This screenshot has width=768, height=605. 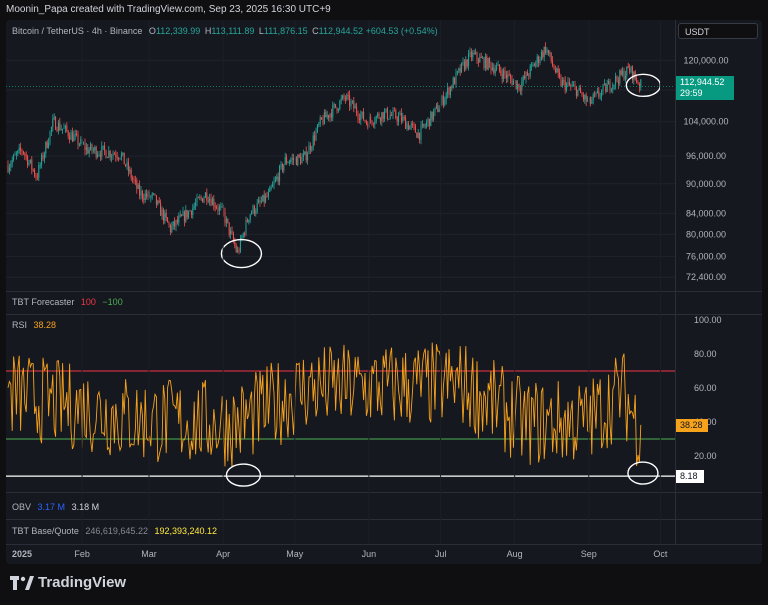 What do you see at coordinates (706, 256) in the screenshot?
I see `price-tick-label: 76,000.00` at bounding box center [706, 256].